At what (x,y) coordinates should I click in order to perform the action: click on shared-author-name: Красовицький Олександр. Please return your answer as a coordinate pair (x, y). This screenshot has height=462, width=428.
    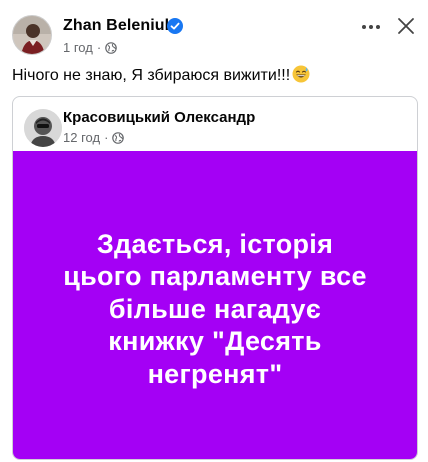
    Looking at the image, I should click on (159, 117).